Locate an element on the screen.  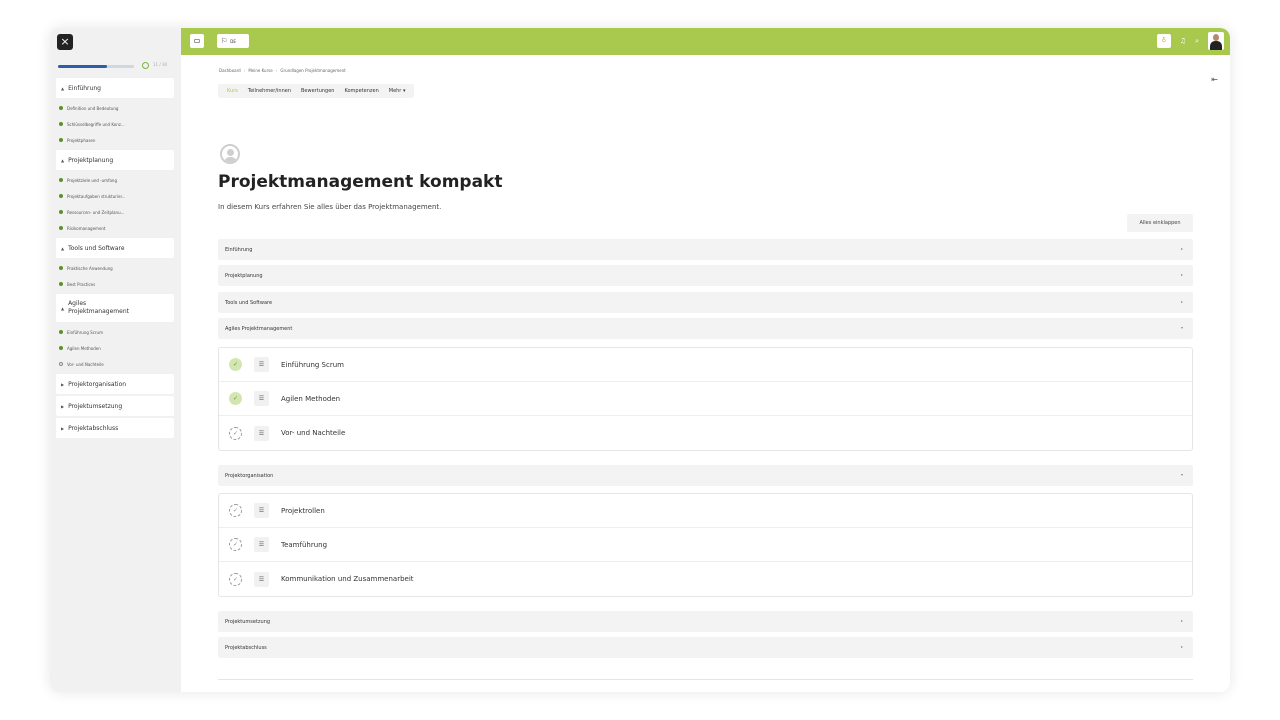
avatar is located at coordinates (1216, 41).